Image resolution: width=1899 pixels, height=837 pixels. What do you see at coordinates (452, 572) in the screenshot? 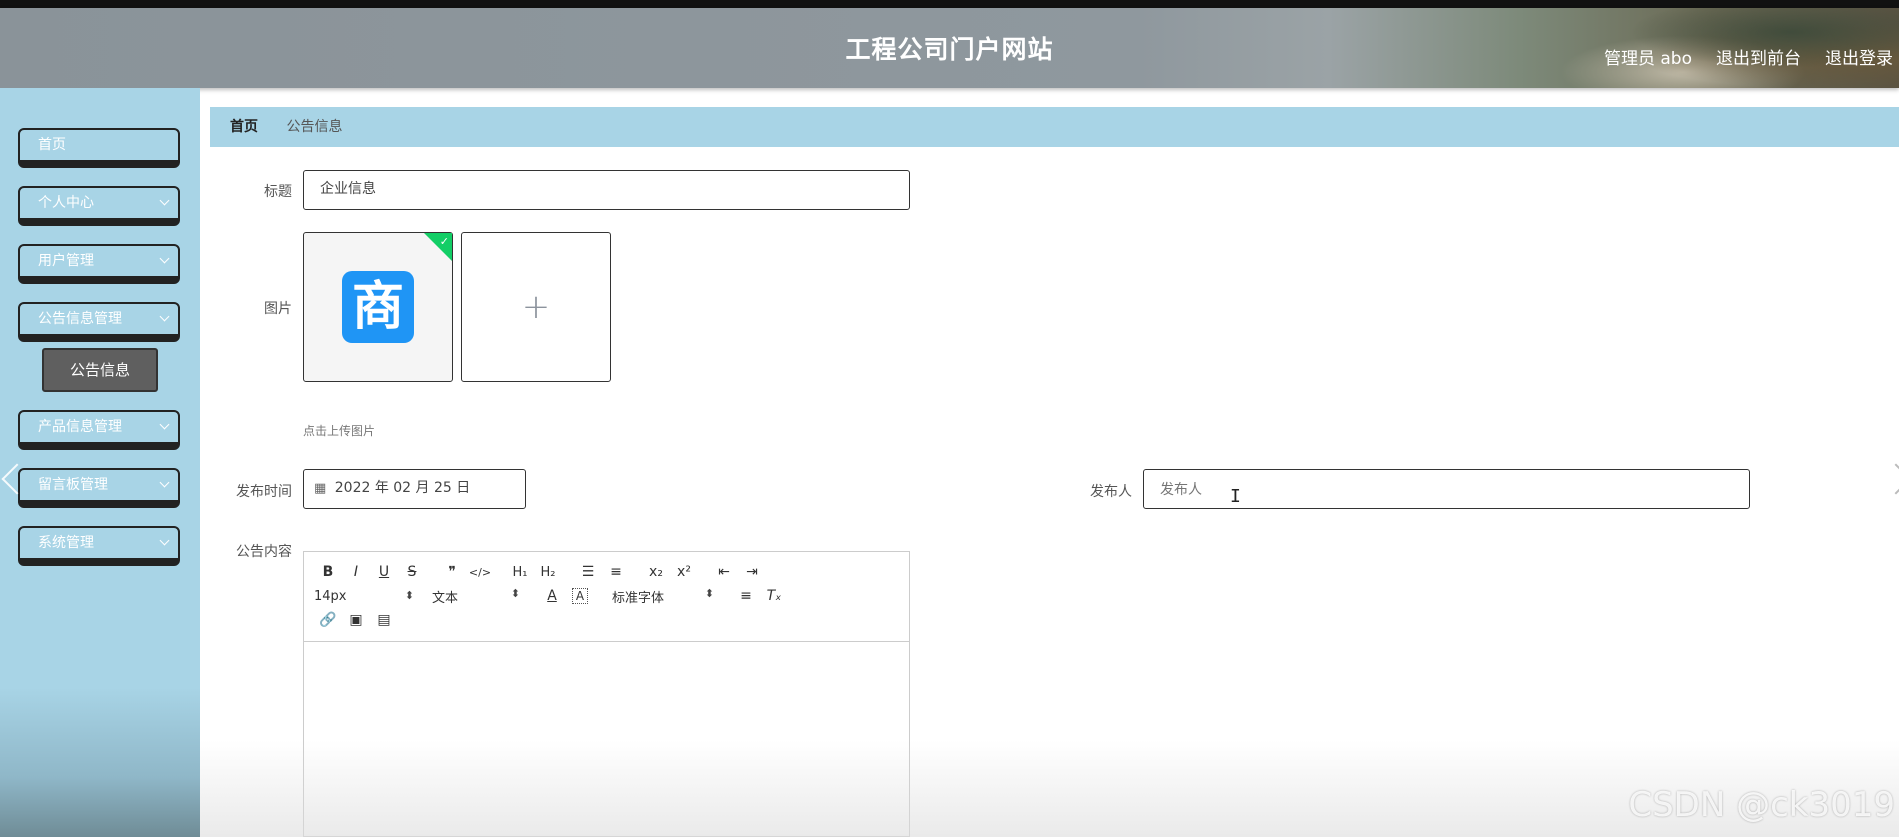
I see `blockquote-icon: ❞` at bounding box center [452, 572].